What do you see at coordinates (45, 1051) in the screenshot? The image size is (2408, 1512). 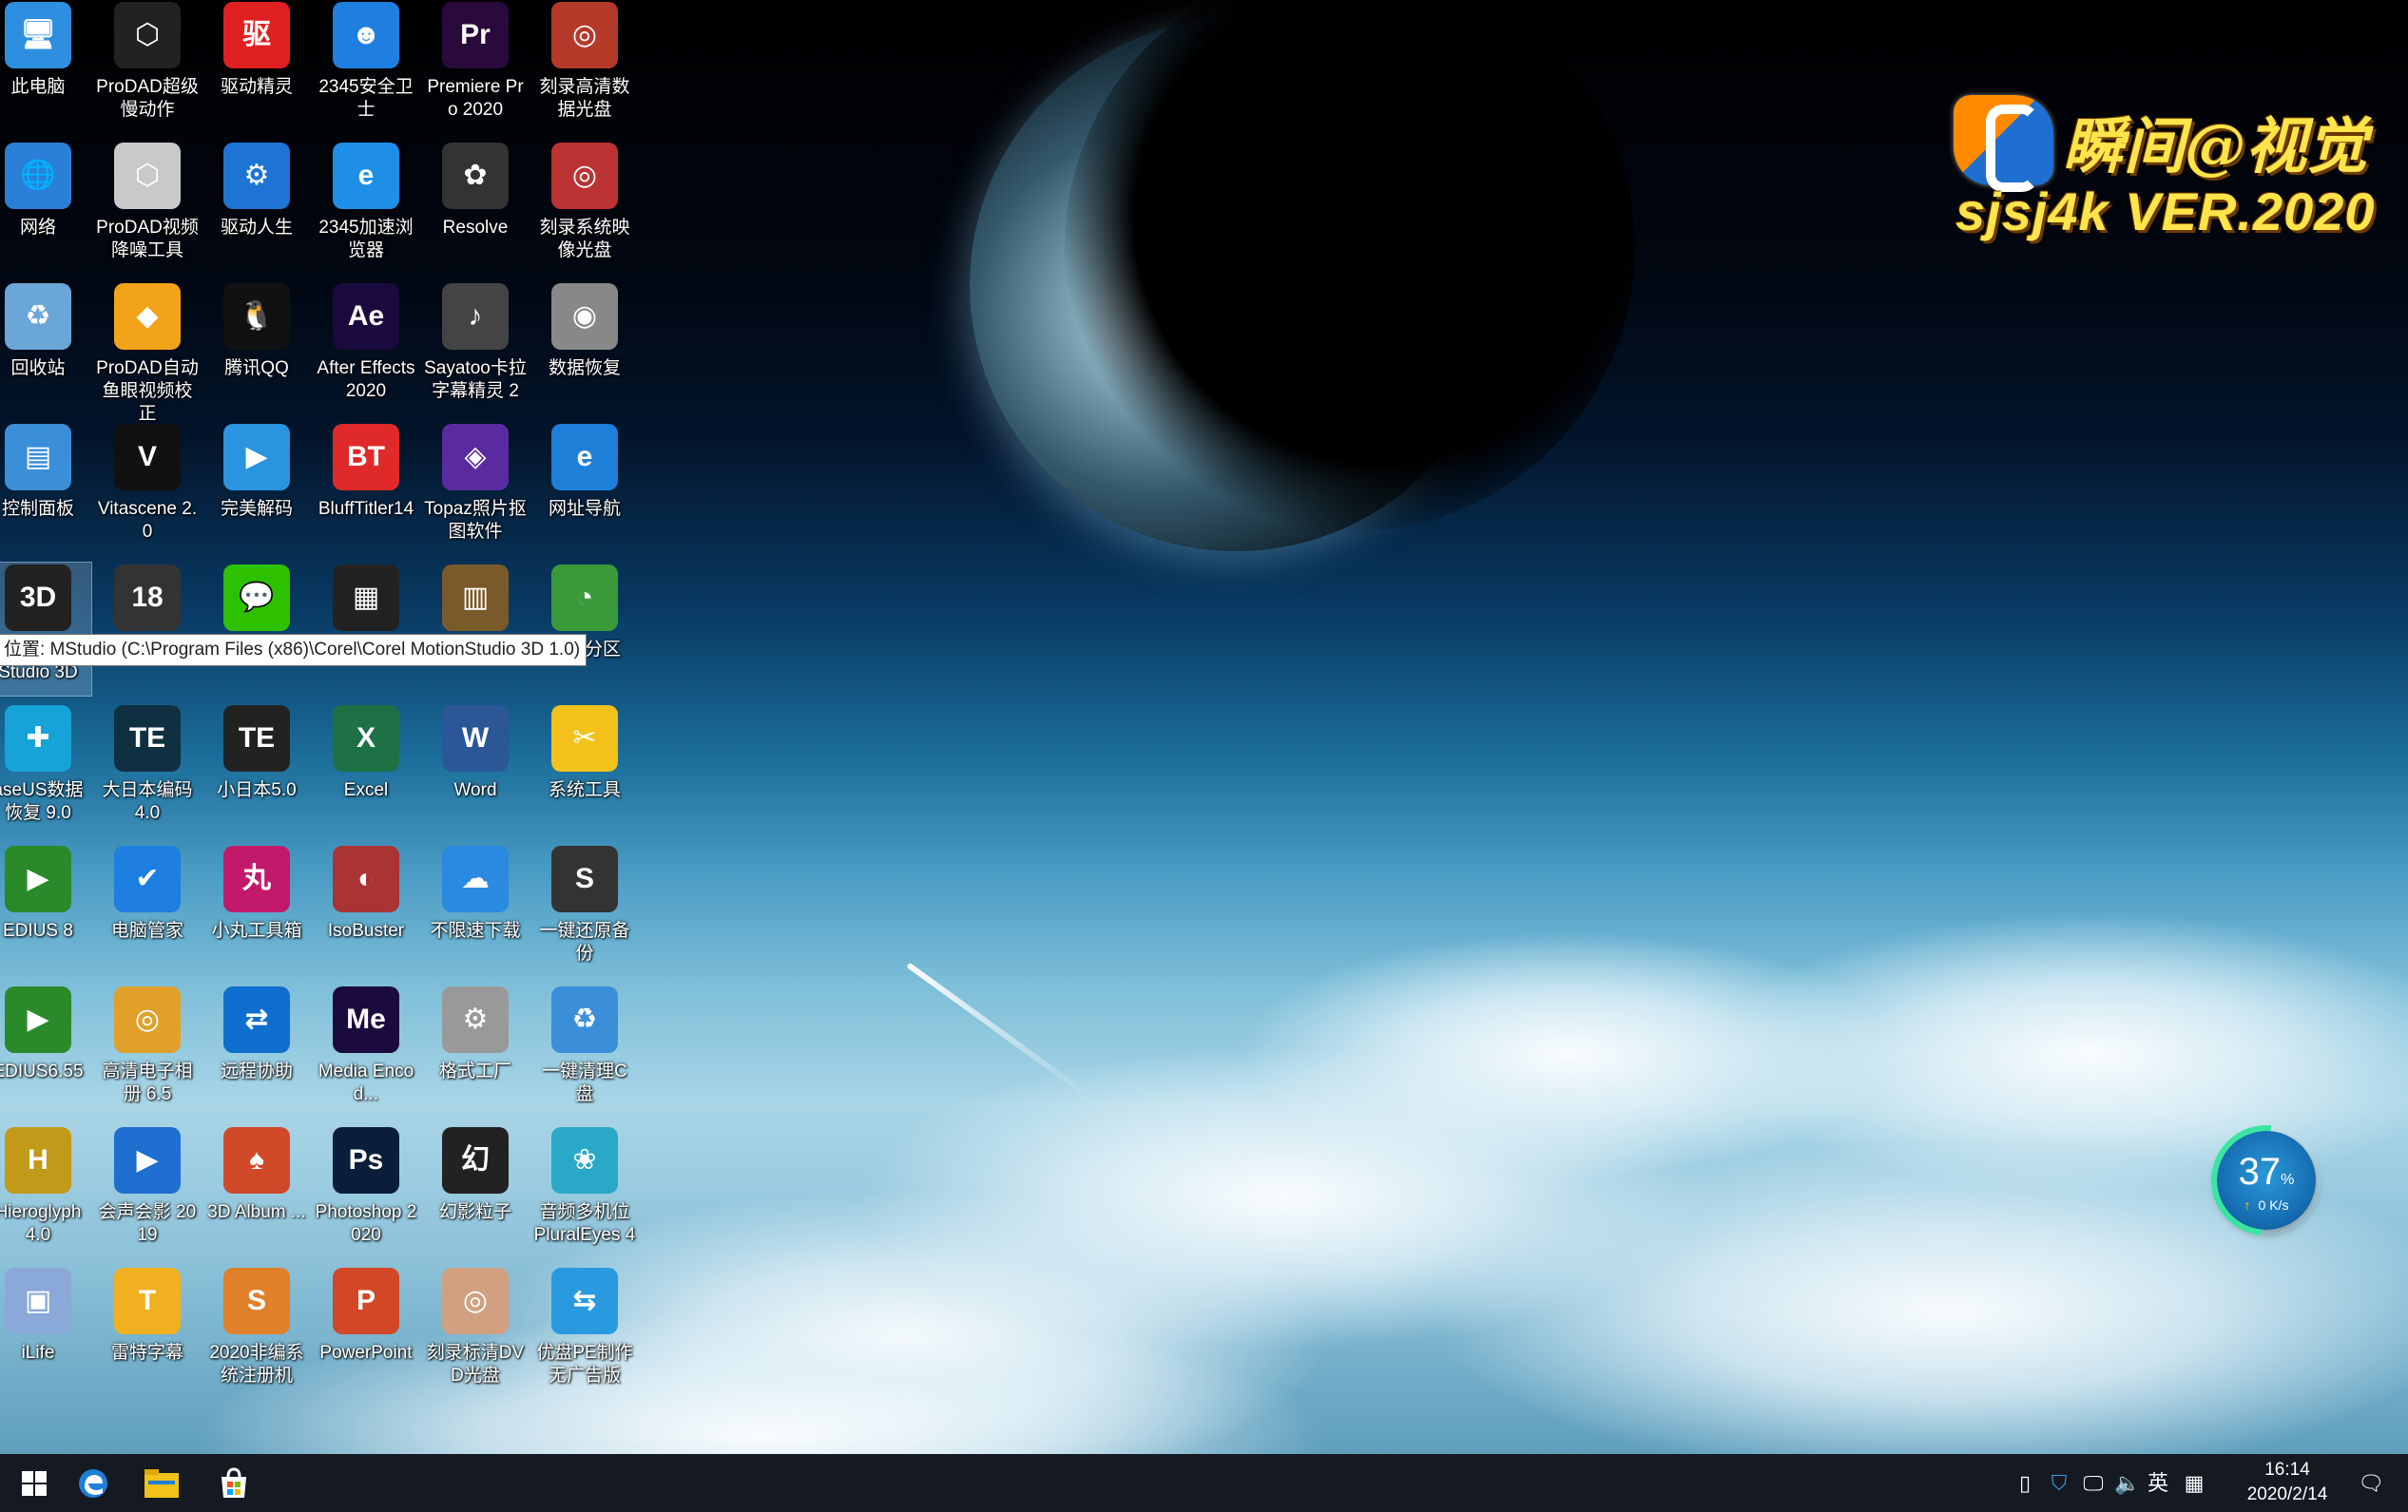 I see `desktop-icon: ▶ EDIUS6.55` at bounding box center [45, 1051].